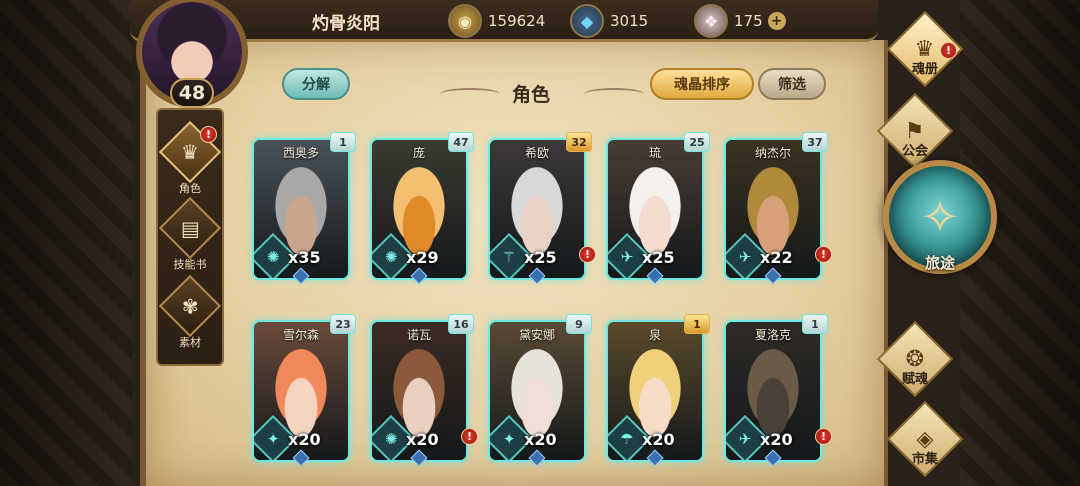 This screenshot has height=486, width=1080. What do you see at coordinates (537, 391) in the screenshot?
I see `card-frame: 黛安娜 ✦ x20` at bounding box center [537, 391].